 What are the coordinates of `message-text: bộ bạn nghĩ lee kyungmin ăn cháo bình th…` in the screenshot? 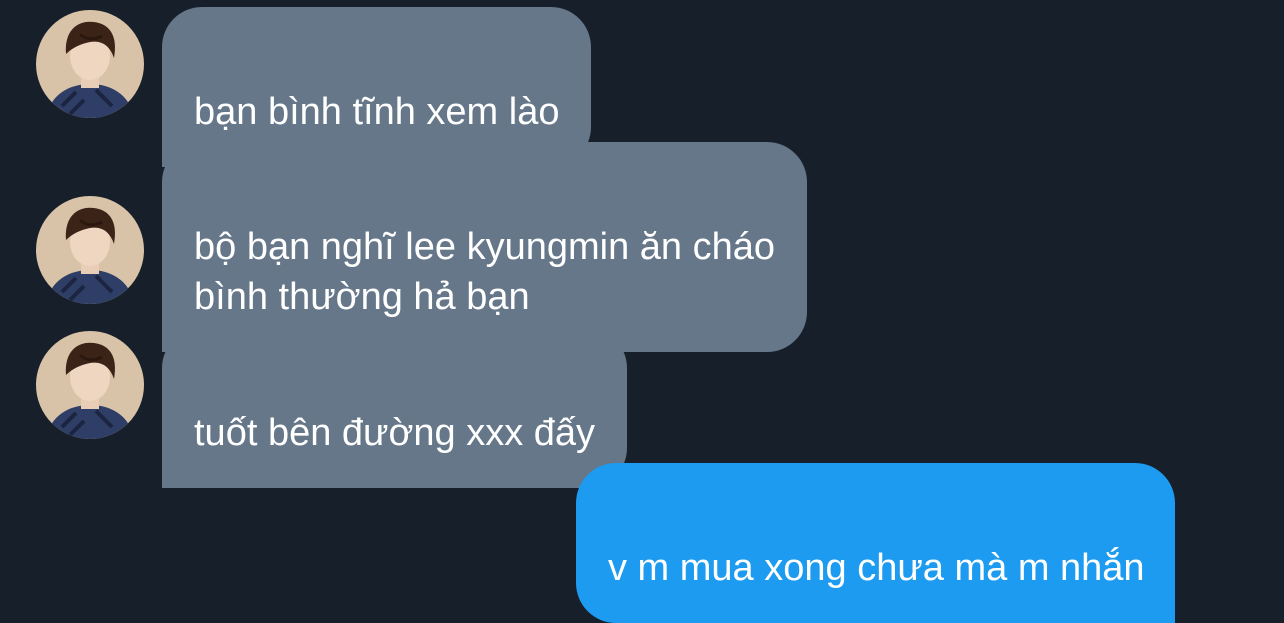 It's located at (484, 272).